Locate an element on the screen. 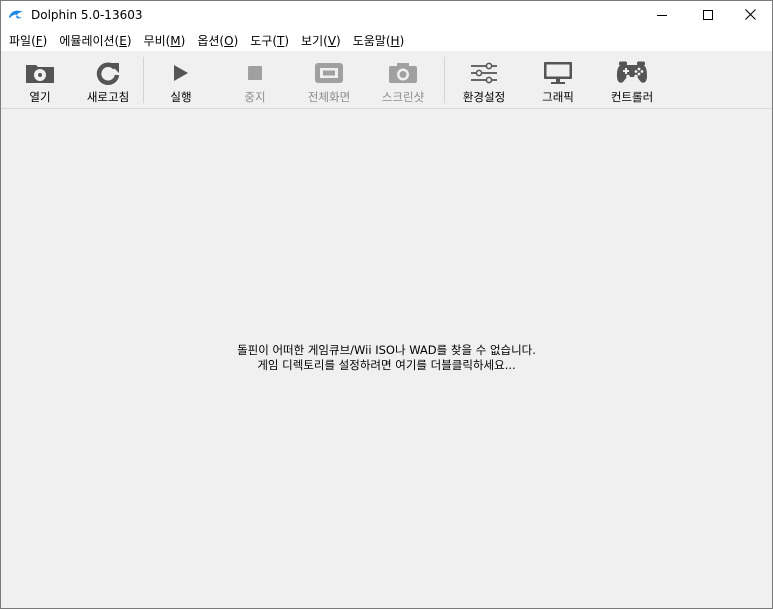 The width and height of the screenshot is (773, 609). screenshot-button: 스크린샷 is located at coordinates (403, 80).